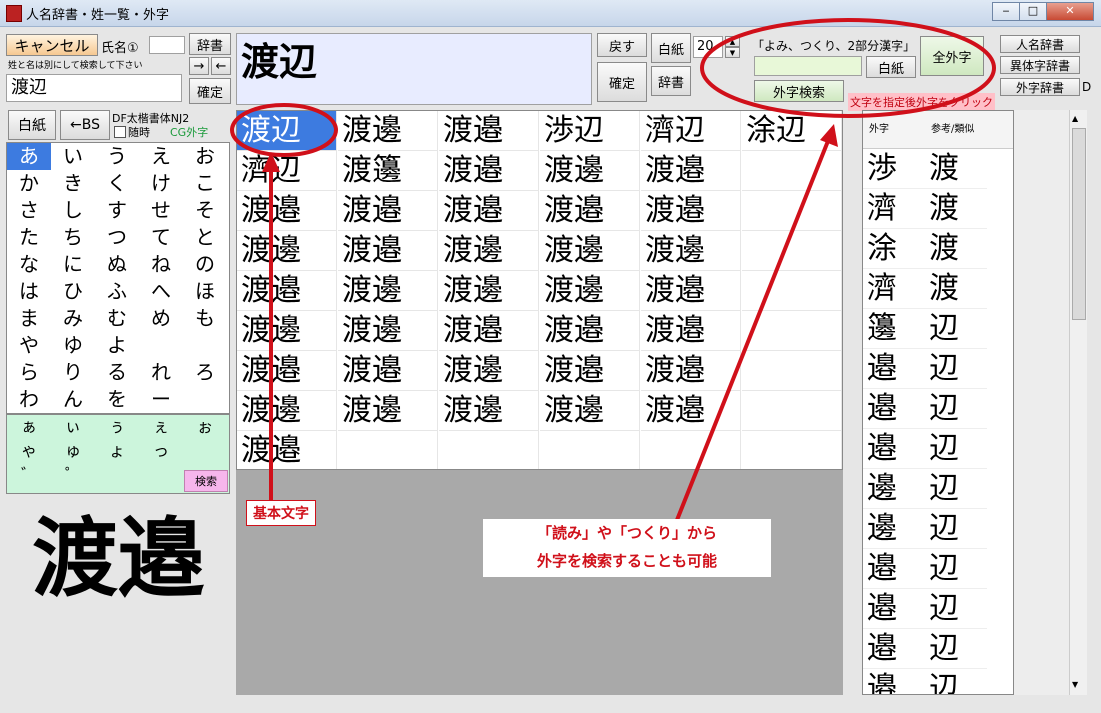 The height and width of the screenshot is (713, 1101). What do you see at coordinates (626, 533) in the screenshot?
I see `annotation-line-1: 「読み」や「つくり」から` at bounding box center [626, 533].